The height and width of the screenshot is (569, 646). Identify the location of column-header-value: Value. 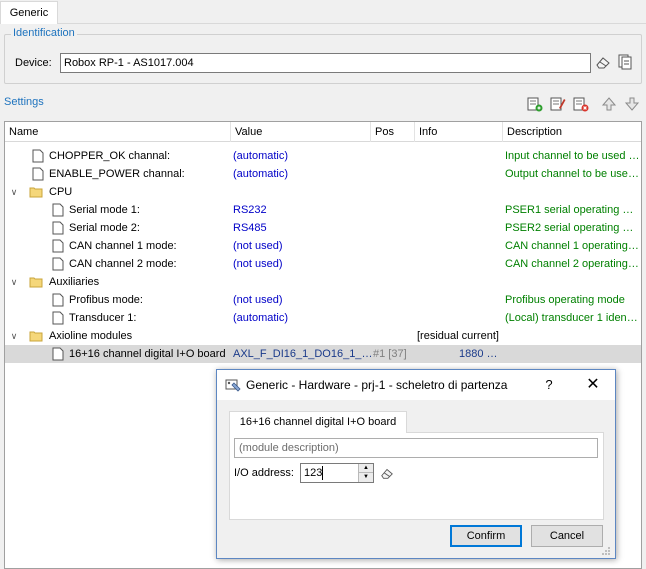
(301, 132).